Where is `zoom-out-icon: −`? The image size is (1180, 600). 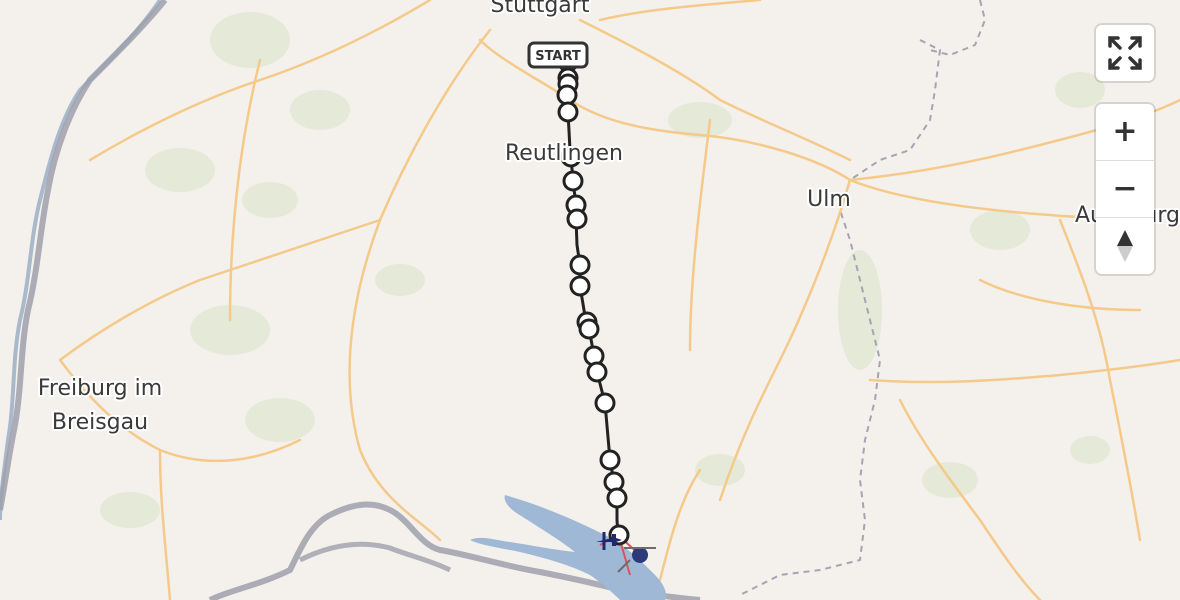
zoom-out-icon: − is located at coordinates (1125, 188).